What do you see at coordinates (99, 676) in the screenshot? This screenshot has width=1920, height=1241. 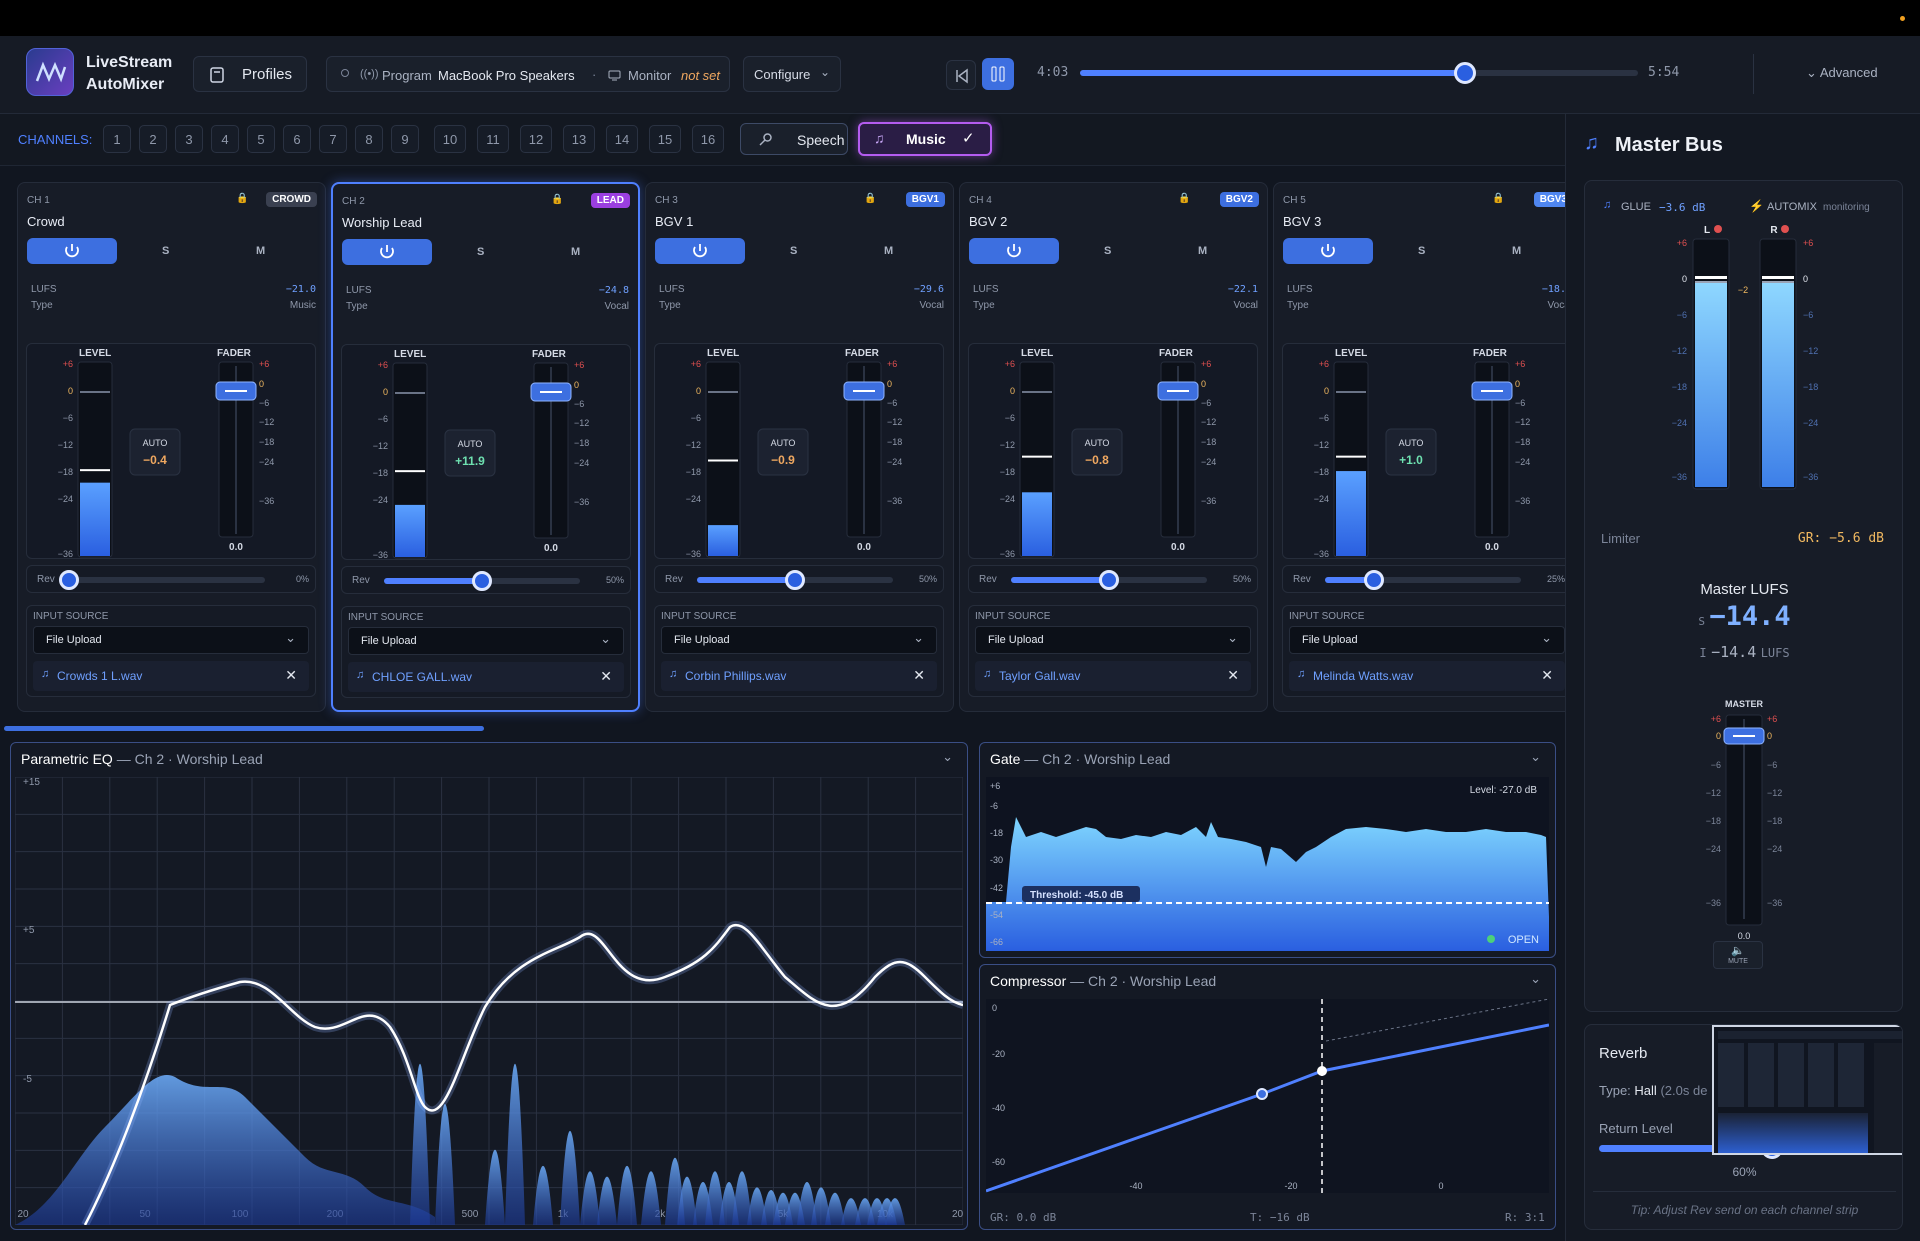 I see `file-name: Crowds 1 L.wav` at bounding box center [99, 676].